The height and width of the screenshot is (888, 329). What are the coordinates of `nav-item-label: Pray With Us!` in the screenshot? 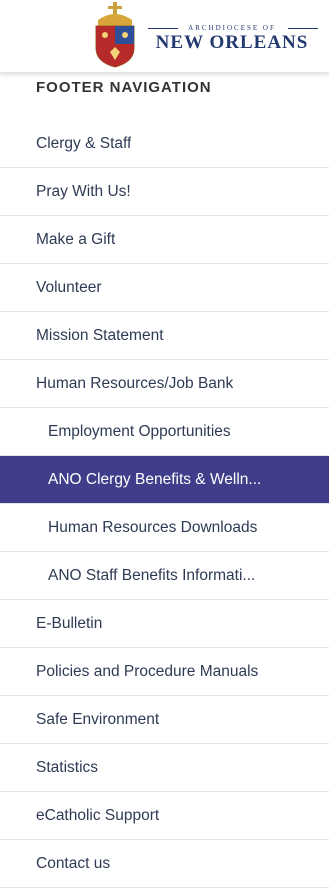 It's located at (83, 191).